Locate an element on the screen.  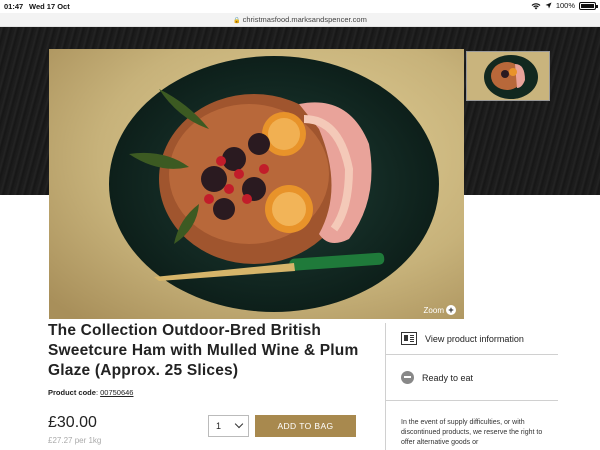
zoom-label: Zoom is located at coordinates (433, 310).